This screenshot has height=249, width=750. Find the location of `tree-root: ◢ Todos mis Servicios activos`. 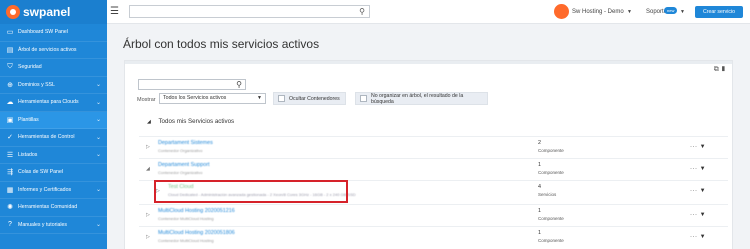

tree-root: ◢ Todos mis Servicios activos is located at coordinates (190, 121).